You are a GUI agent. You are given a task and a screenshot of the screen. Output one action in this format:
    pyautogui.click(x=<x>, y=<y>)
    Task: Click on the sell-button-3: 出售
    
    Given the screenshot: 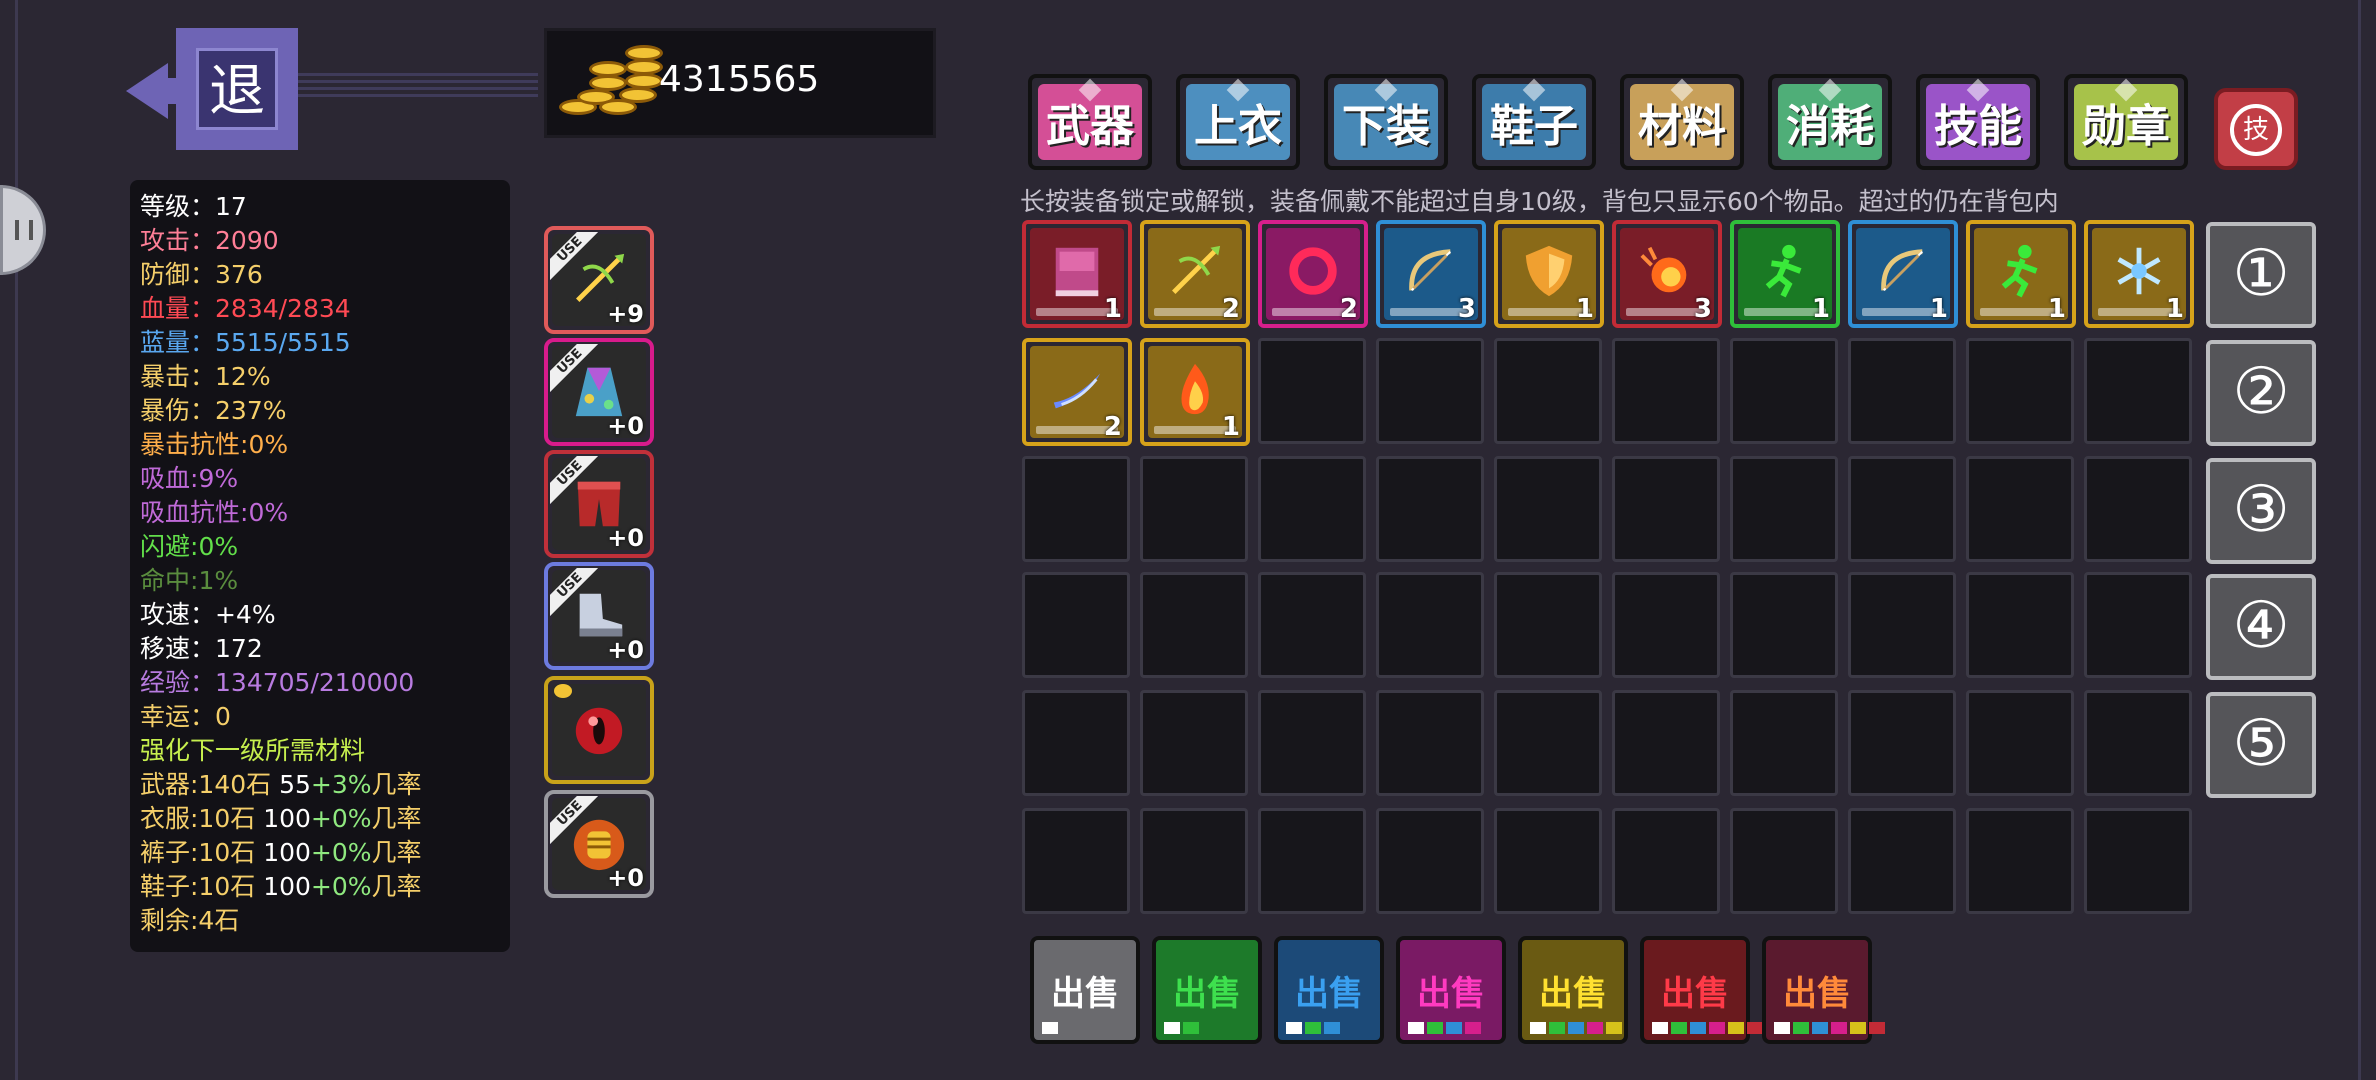 What is the action you would take?
    pyautogui.click(x=1329, y=990)
    